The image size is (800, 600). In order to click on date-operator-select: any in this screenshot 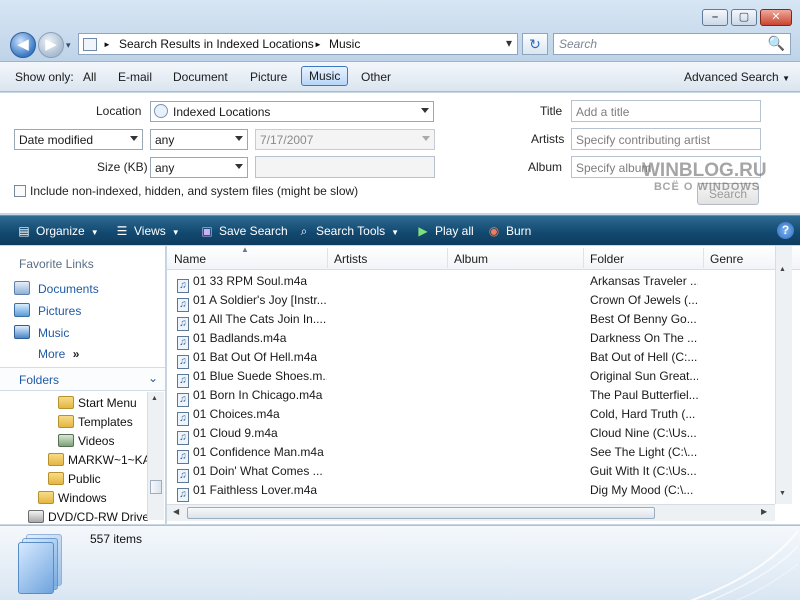, I will do `click(199, 139)`.